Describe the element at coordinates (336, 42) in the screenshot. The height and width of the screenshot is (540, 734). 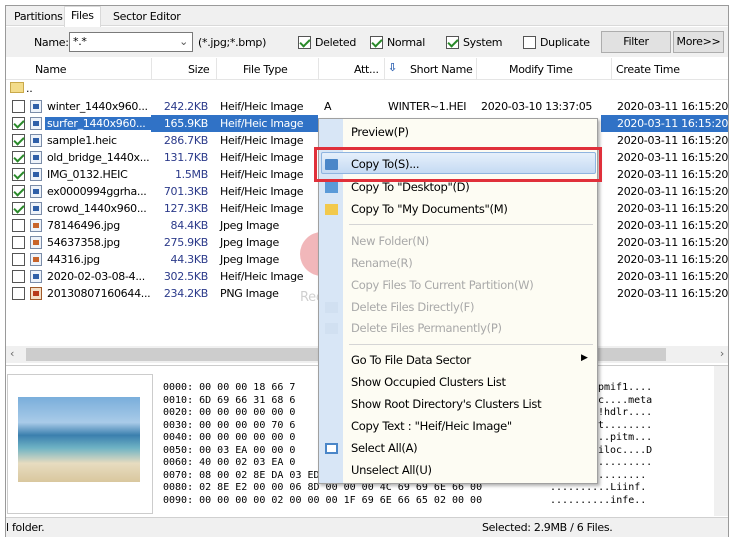
I see `checkbox-label: Deleted` at that location.